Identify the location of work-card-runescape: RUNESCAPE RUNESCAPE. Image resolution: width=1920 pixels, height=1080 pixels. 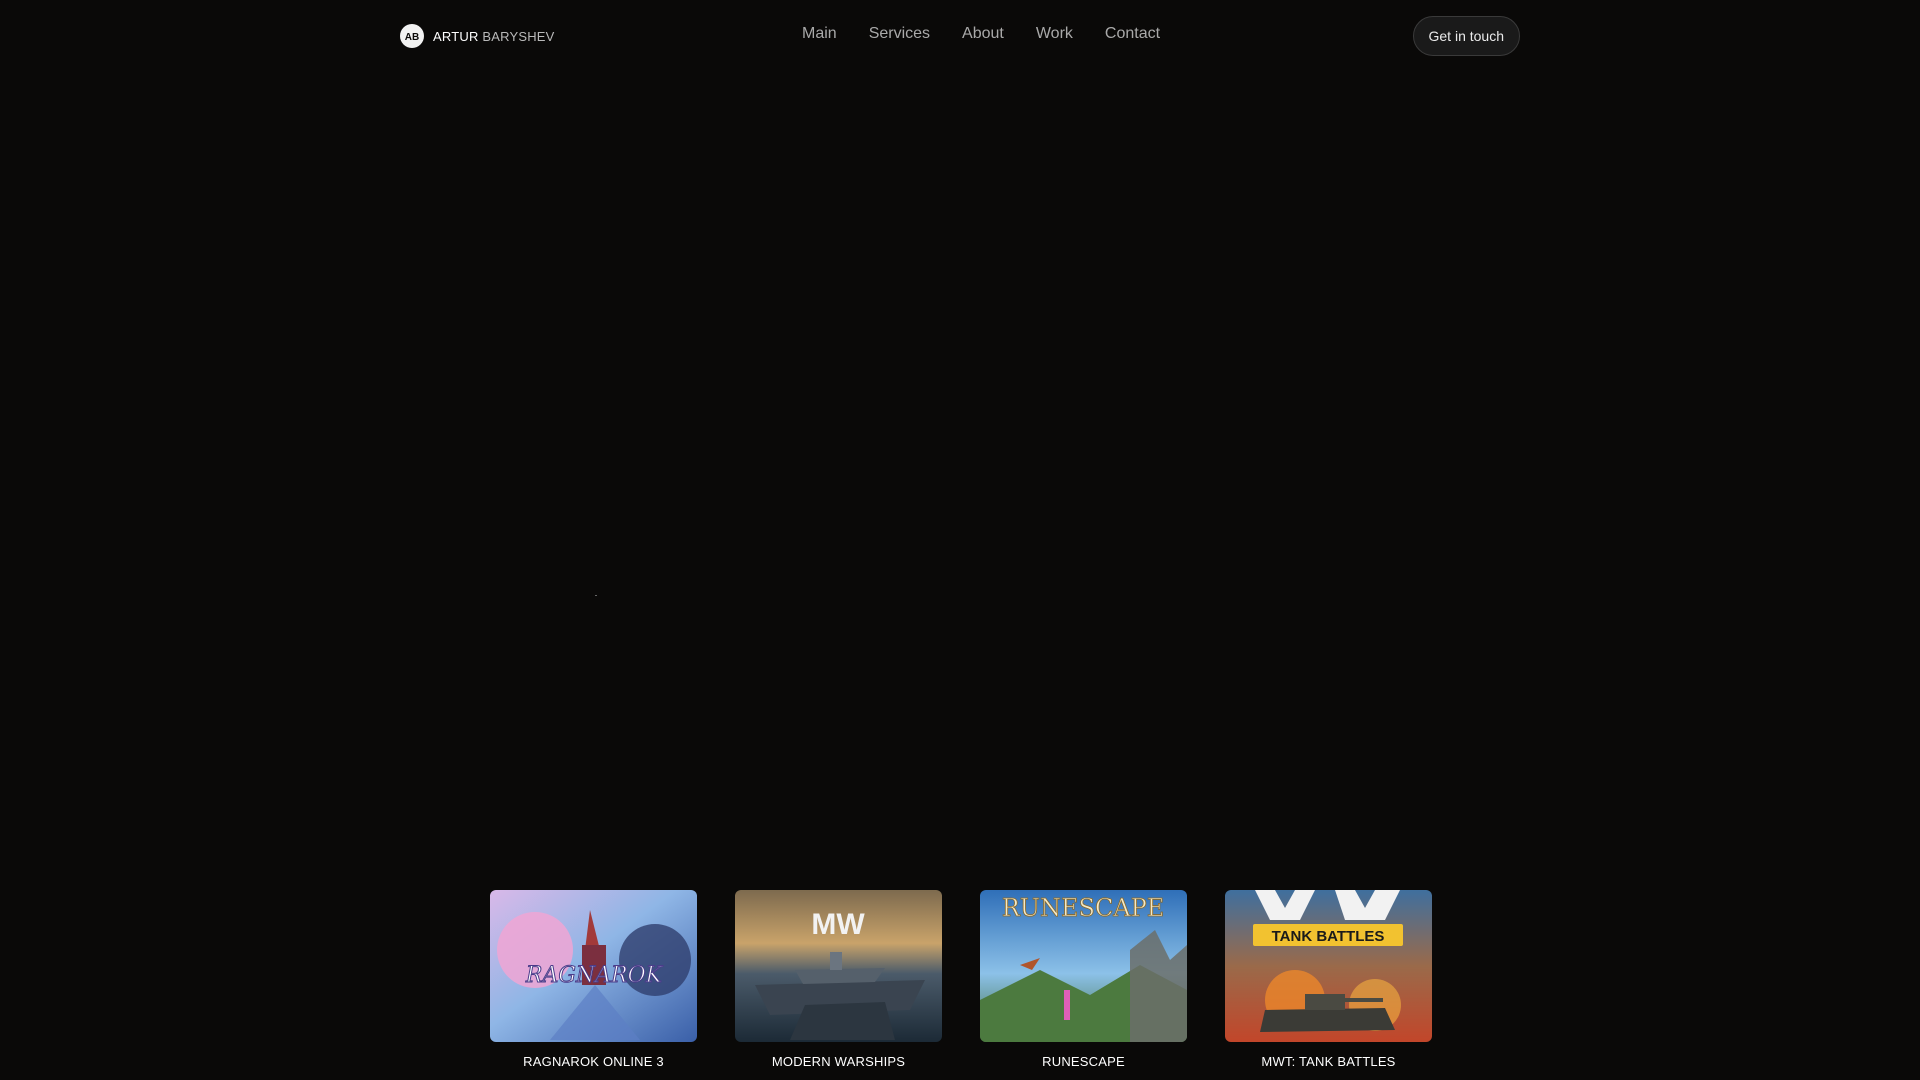
(1083, 979).